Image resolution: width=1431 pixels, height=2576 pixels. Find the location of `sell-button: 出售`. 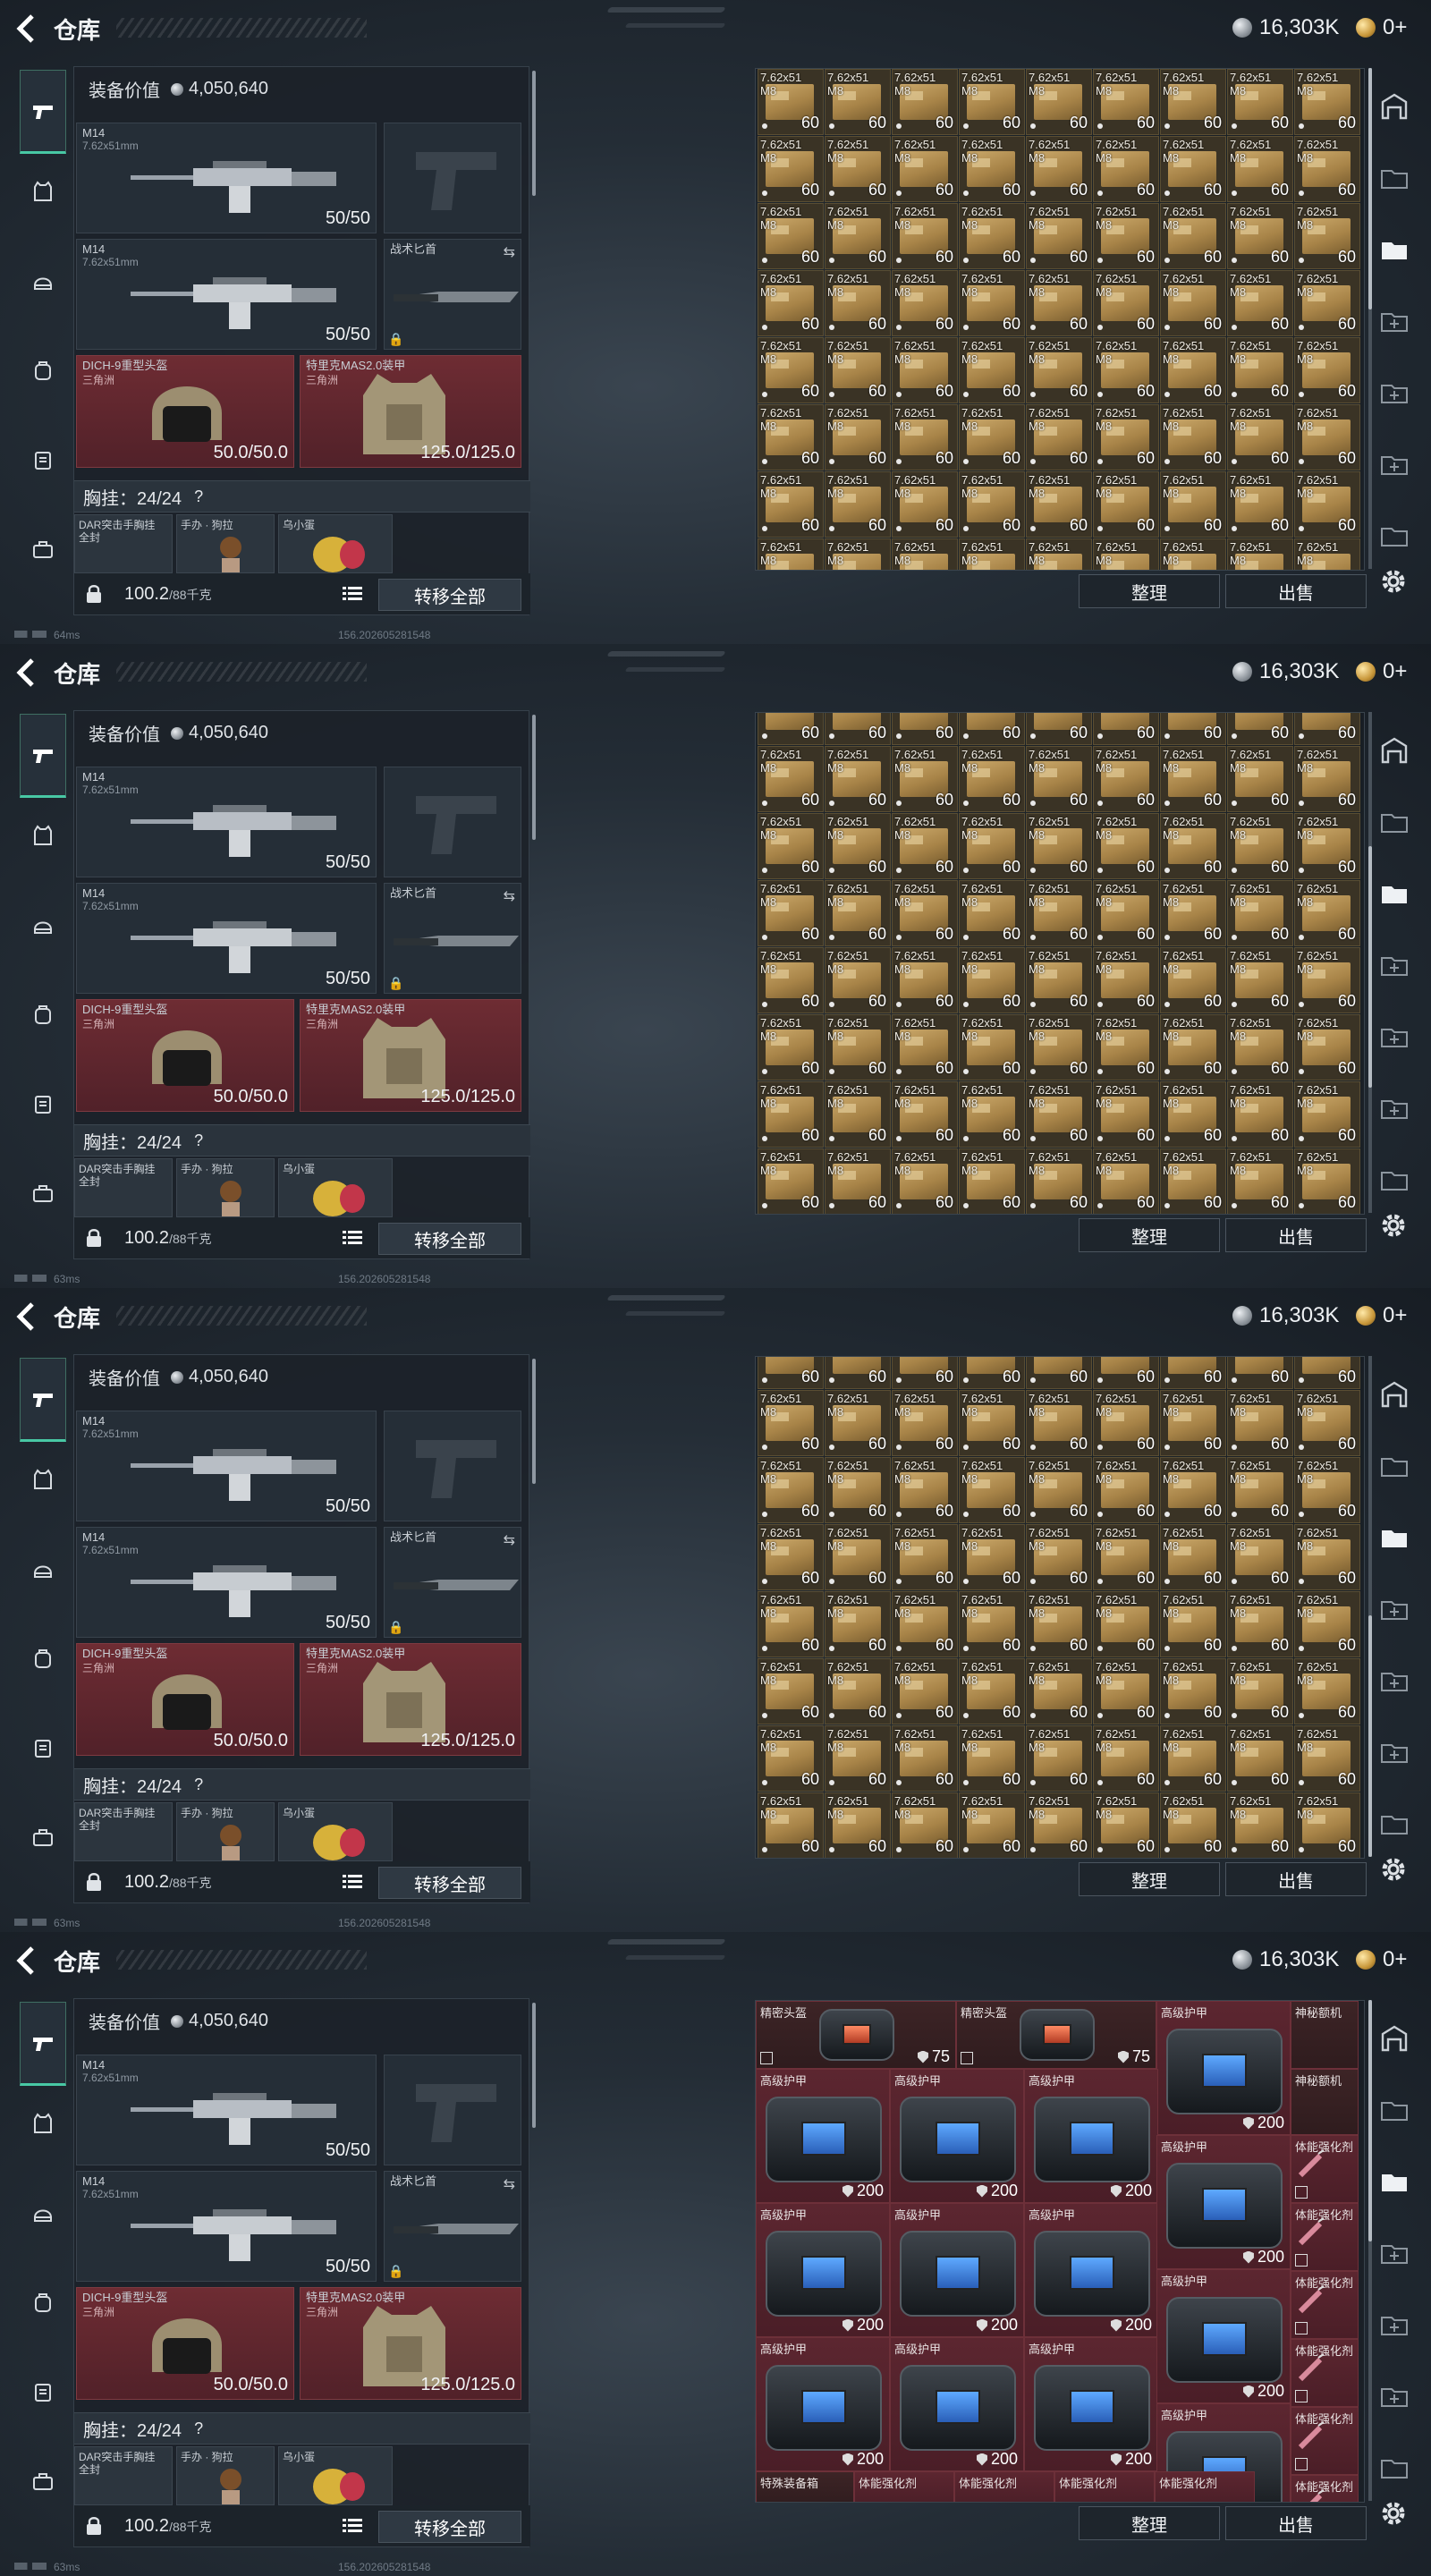

sell-button: 出售 is located at coordinates (1296, 2523).